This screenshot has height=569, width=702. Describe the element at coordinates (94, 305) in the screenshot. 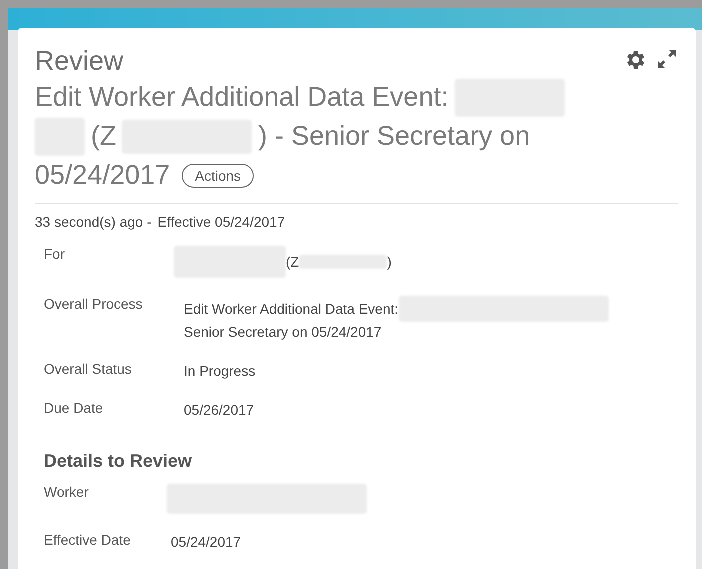

I see `field-label: Overall Process` at that location.